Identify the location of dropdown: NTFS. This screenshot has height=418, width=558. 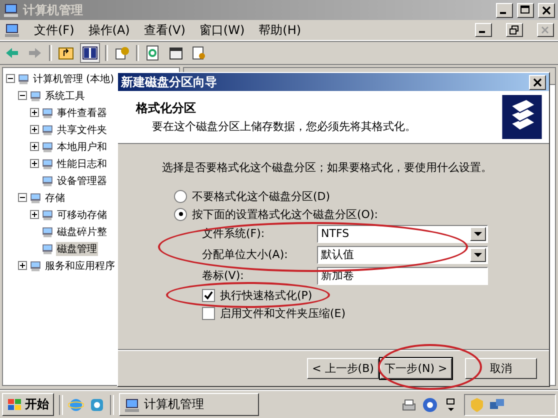
(402, 233).